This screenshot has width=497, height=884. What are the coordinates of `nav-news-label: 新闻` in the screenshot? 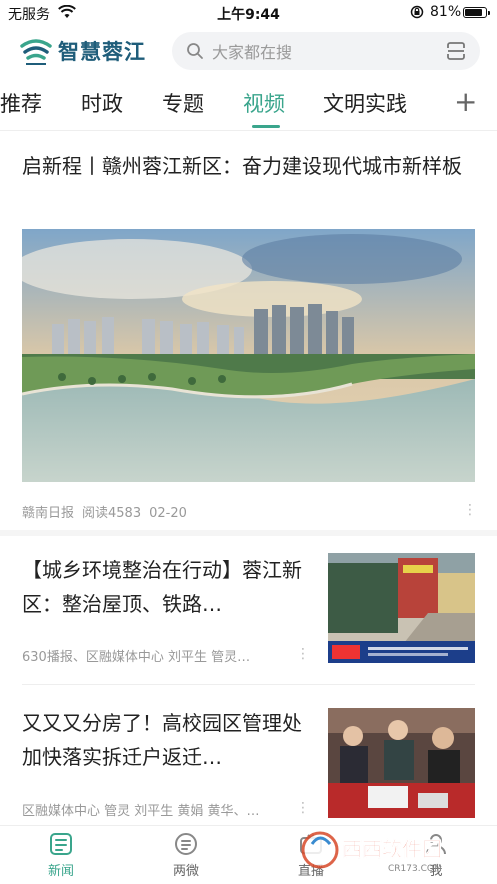 It's located at (60, 871).